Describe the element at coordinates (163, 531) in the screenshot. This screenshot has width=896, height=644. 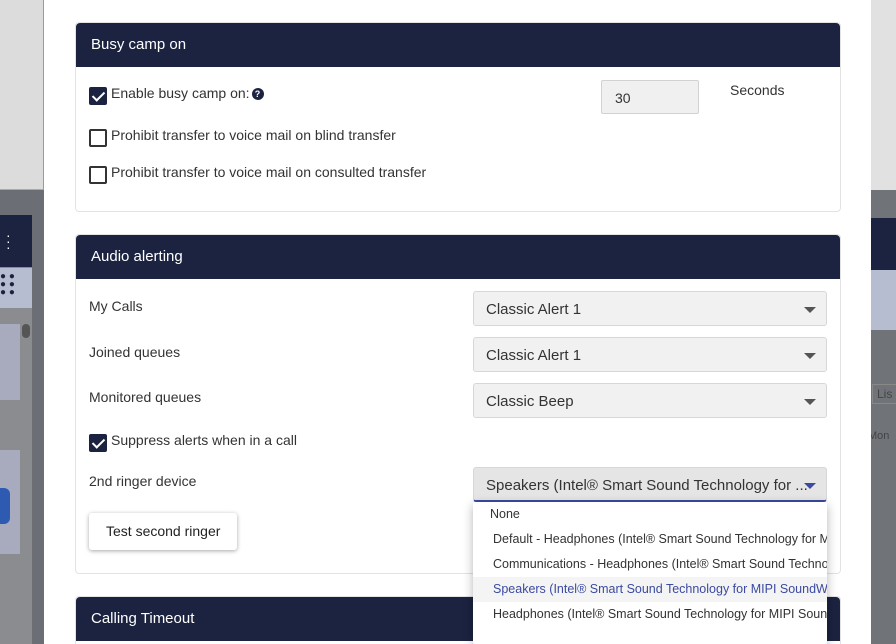
I see `test-second-ringer-button: Test second ringer` at that location.